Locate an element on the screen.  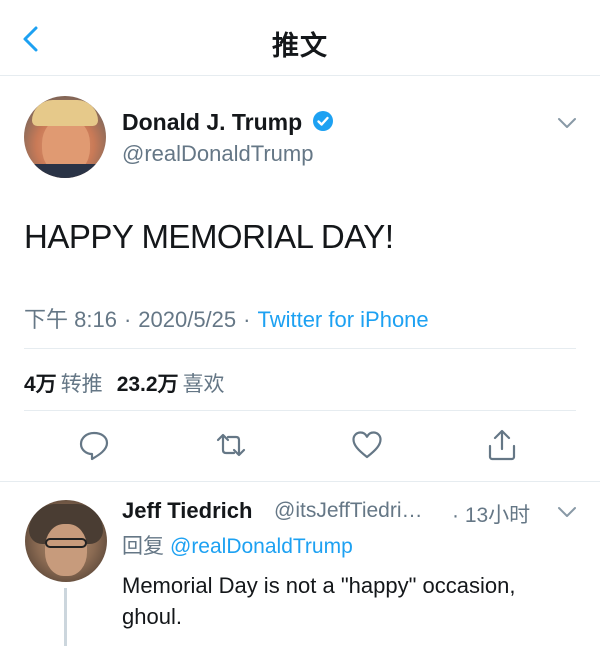
thread-line is located at coordinates (65, 617).